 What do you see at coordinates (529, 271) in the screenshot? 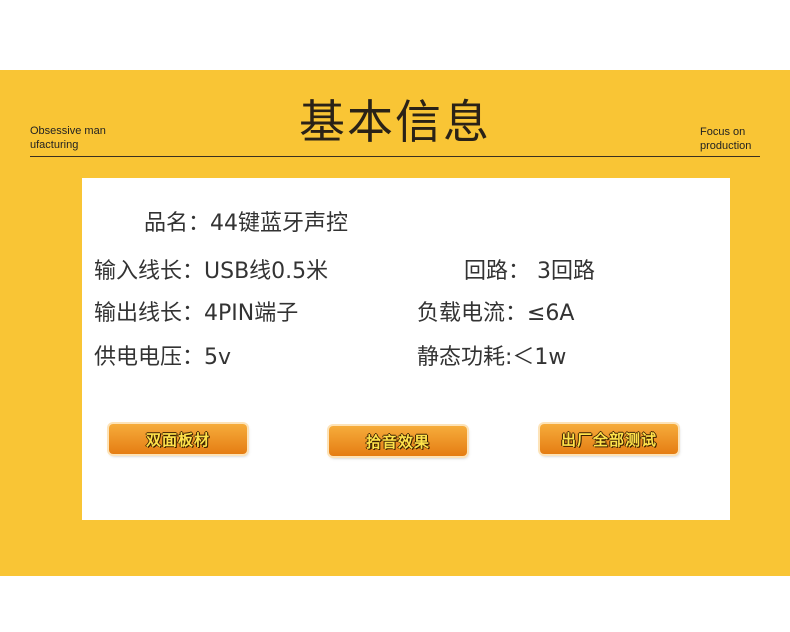
I see `spec-circuits: 回路： 3回路` at bounding box center [529, 271].